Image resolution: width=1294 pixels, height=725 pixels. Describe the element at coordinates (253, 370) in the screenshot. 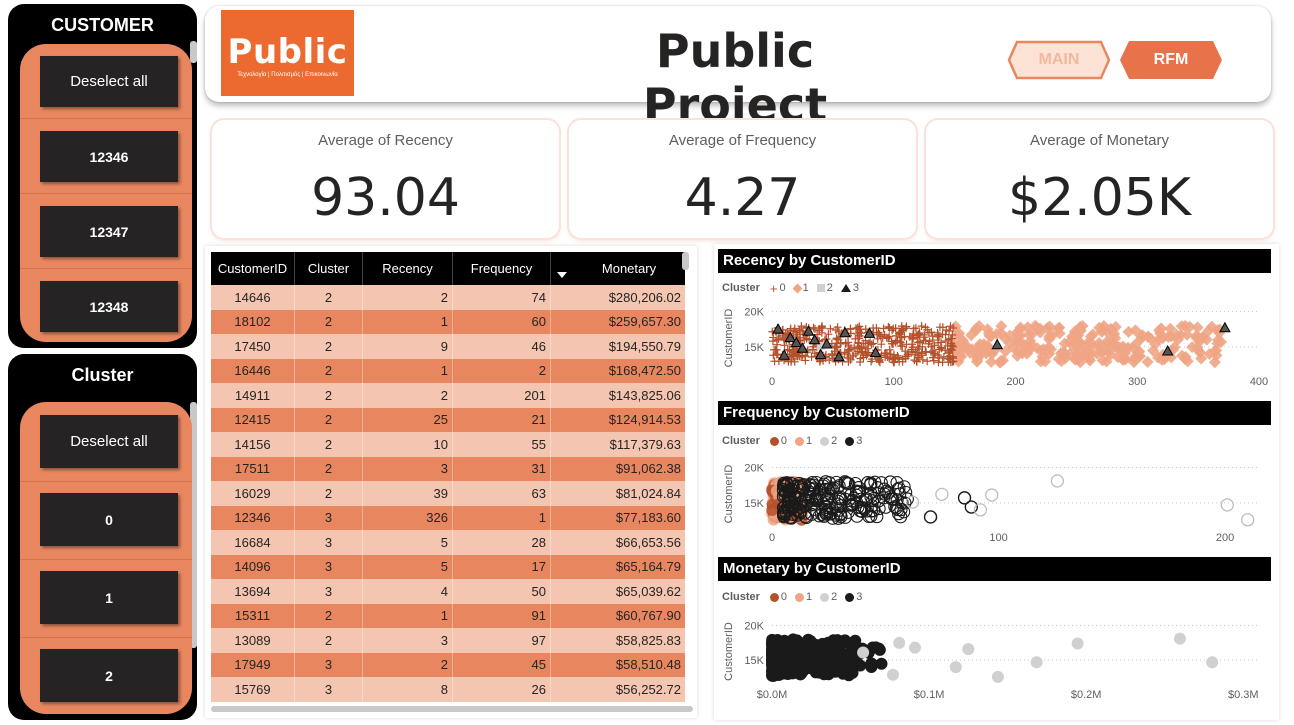

I see `table-cell-customerid: 16446` at that location.